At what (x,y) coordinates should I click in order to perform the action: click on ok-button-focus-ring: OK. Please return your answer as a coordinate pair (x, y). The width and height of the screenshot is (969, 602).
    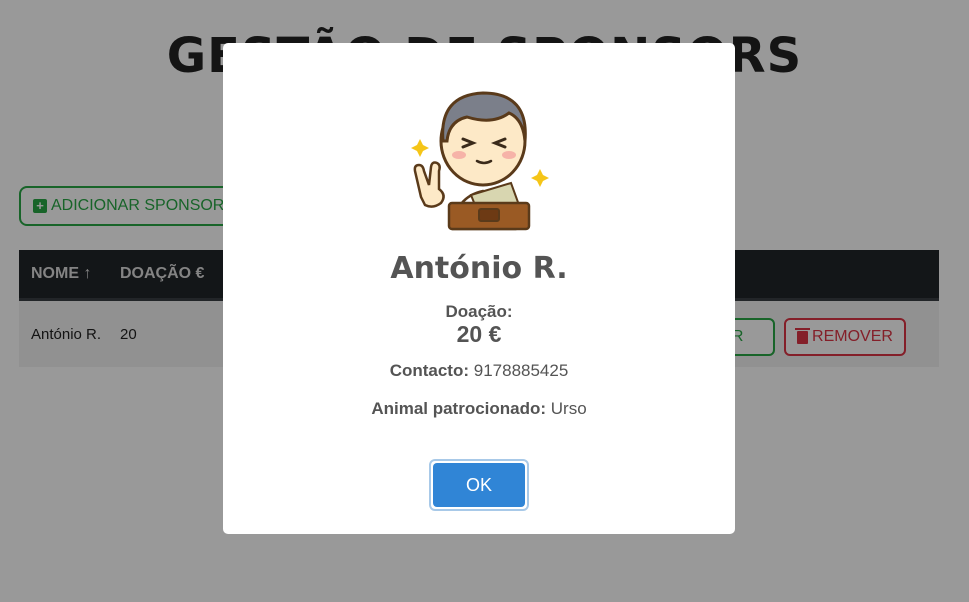
    Looking at the image, I should click on (479, 485).